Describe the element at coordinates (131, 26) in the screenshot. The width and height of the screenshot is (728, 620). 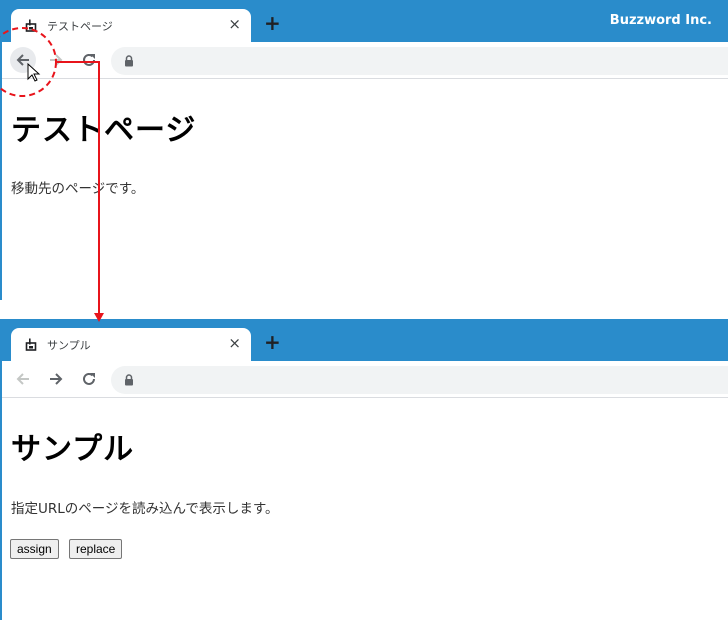
I see `browser-tab: テストページ ×` at that location.